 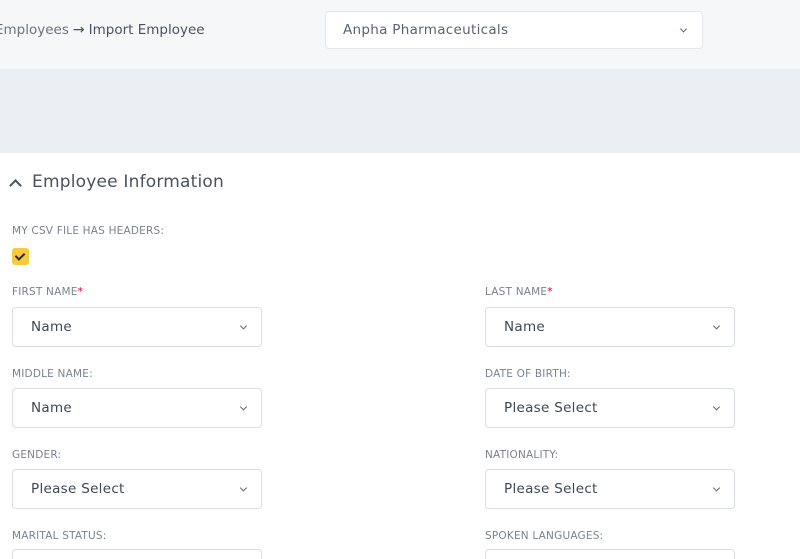 I want to click on last-name-select-value: Name, so click(x=525, y=327).